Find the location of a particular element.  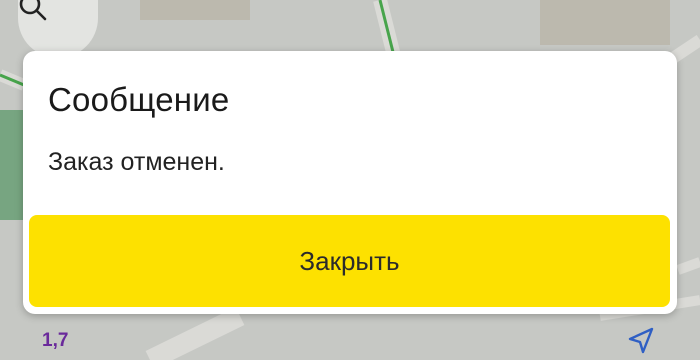

dialog-message: Заказ отменен. is located at coordinates (136, 162).